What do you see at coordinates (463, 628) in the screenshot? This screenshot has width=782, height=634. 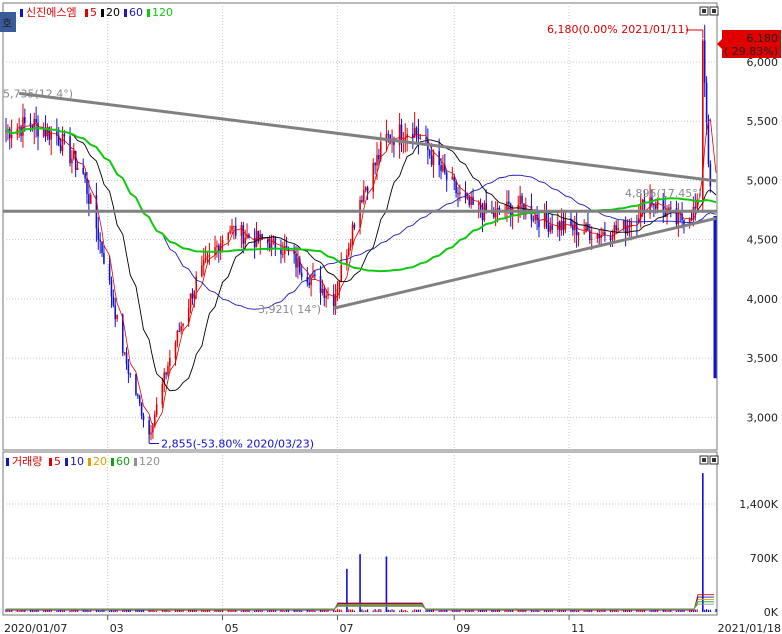 I see `x-tick-label: 09` at bounding box center [463, 628].